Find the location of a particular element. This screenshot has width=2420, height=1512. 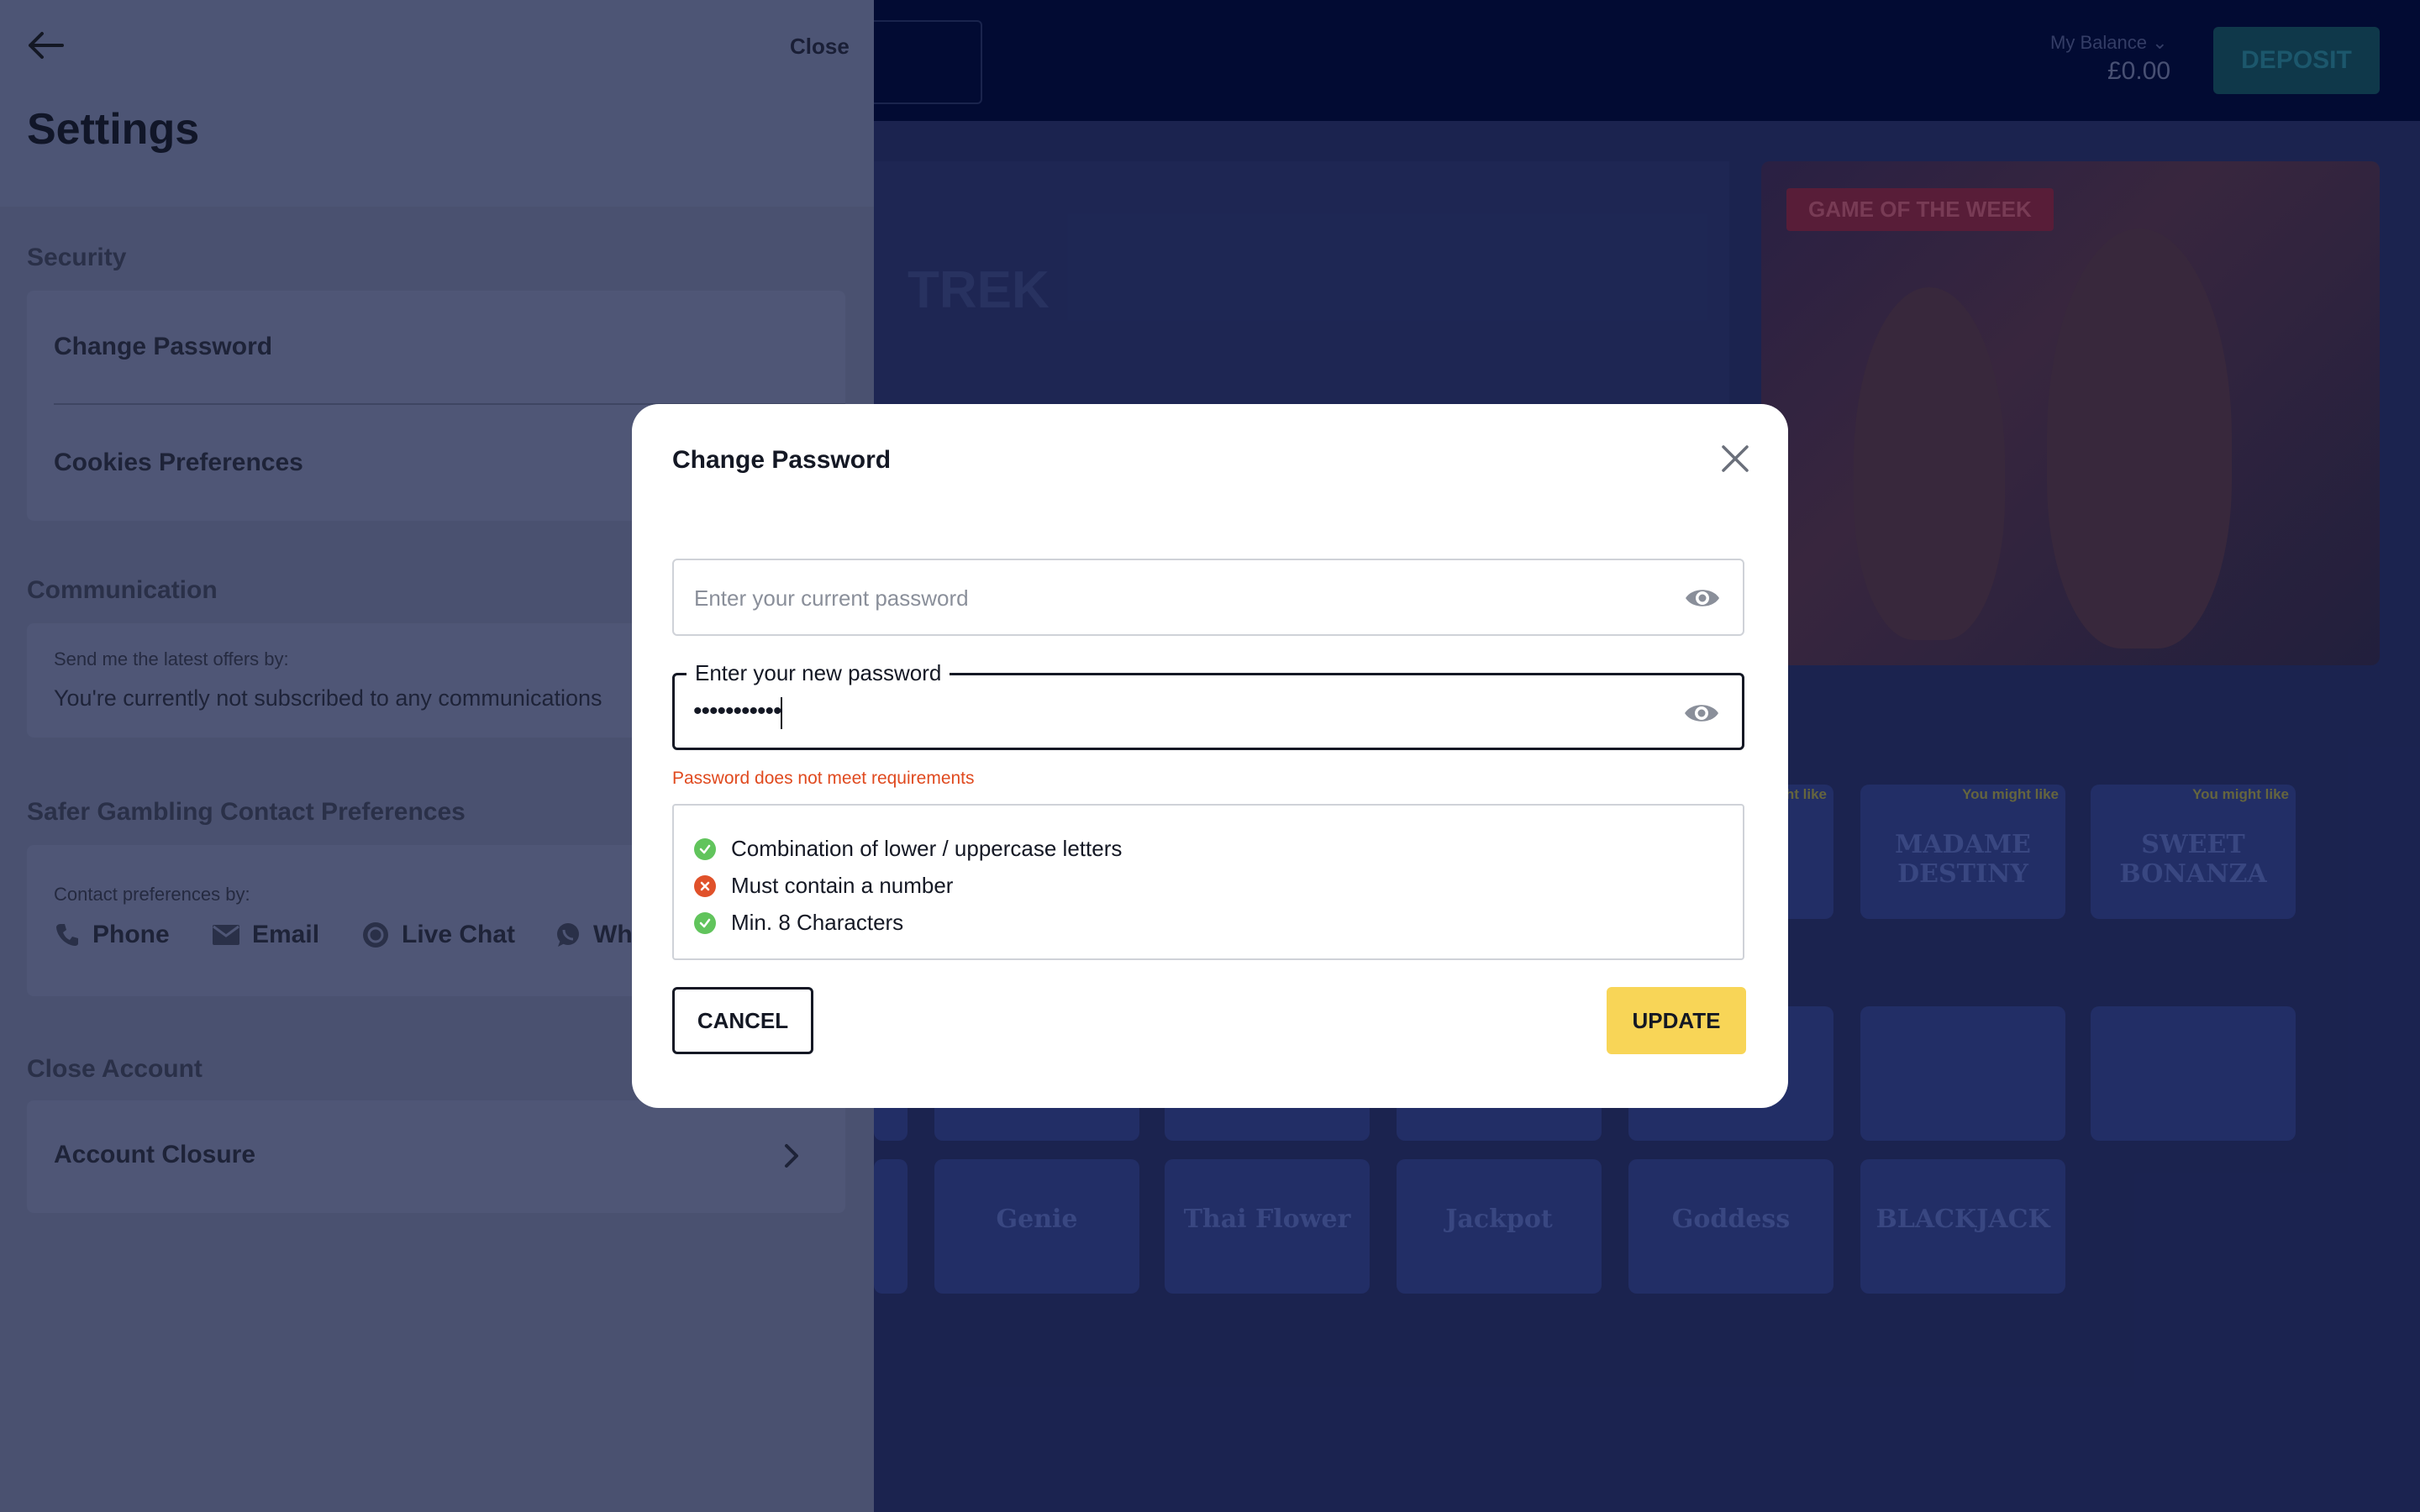

email-option: Email is located at coordinates (265, 935).